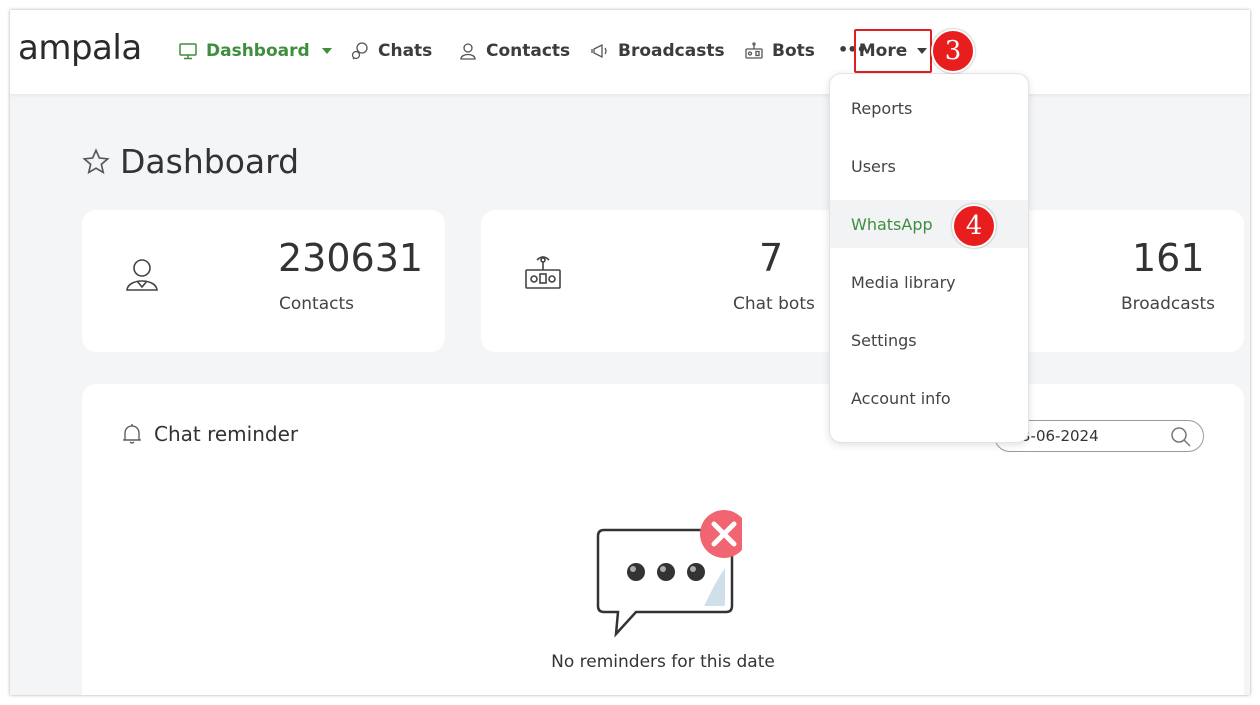 The height and width of the screenshot is (705, 1260). What do you see at coordinates (1060, 436) in the screenshot?
I see `date-value: 3-06-2024` at bounding box center [1060, 436].